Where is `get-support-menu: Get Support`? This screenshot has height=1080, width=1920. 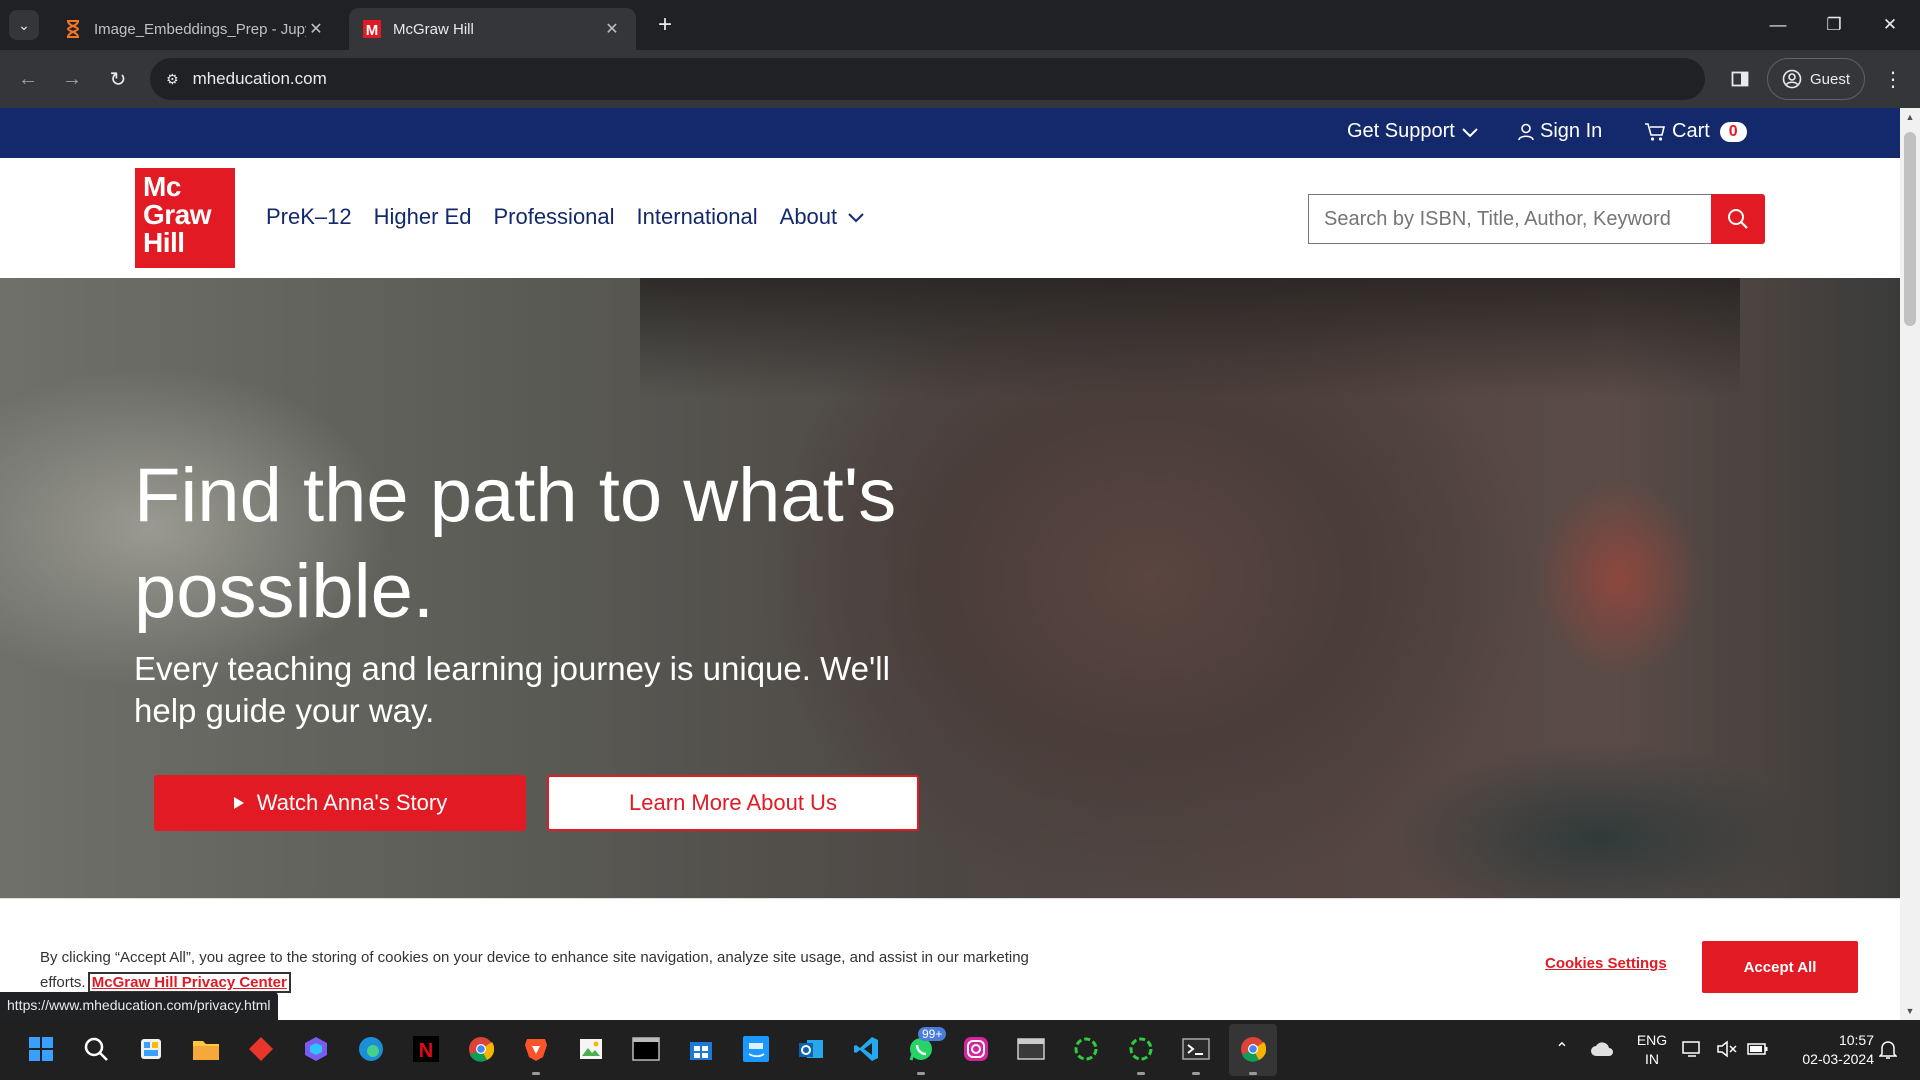 get-support-menu: Get Support is located at coordinates (1413, 131).